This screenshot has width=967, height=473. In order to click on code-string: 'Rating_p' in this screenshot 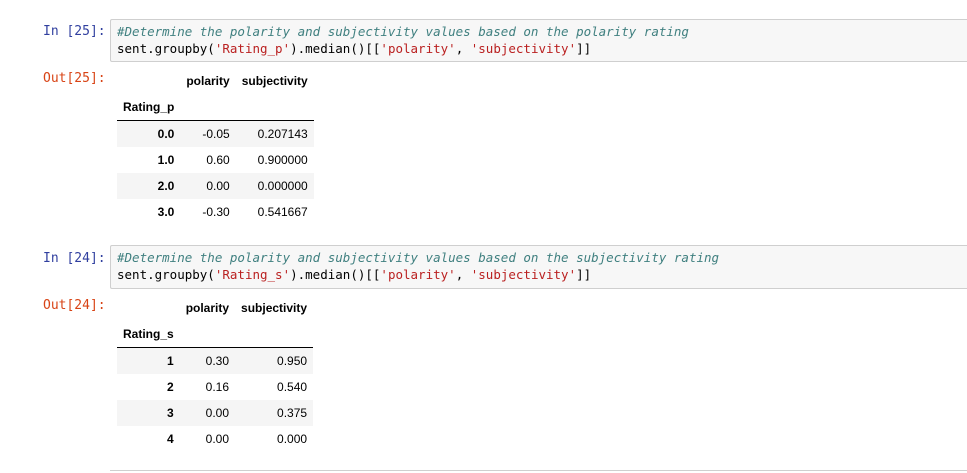, I will do `click(252, 48)`.